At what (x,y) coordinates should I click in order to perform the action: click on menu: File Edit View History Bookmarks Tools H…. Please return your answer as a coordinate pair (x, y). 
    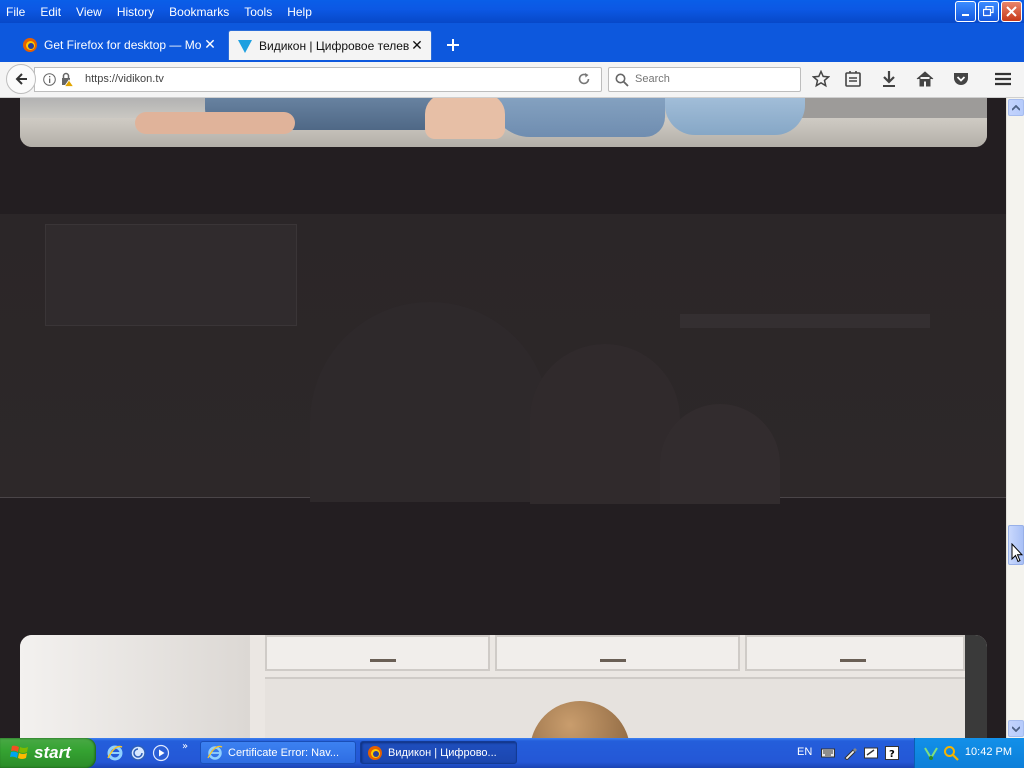
    Looking at the image, I should click on (163, 11).